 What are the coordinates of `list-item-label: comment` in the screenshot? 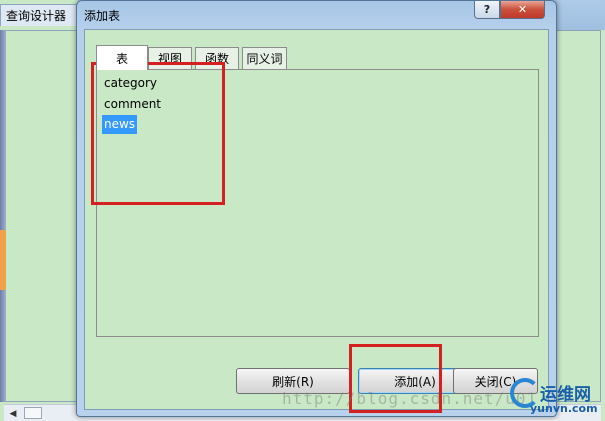 It's located at (133, 104).